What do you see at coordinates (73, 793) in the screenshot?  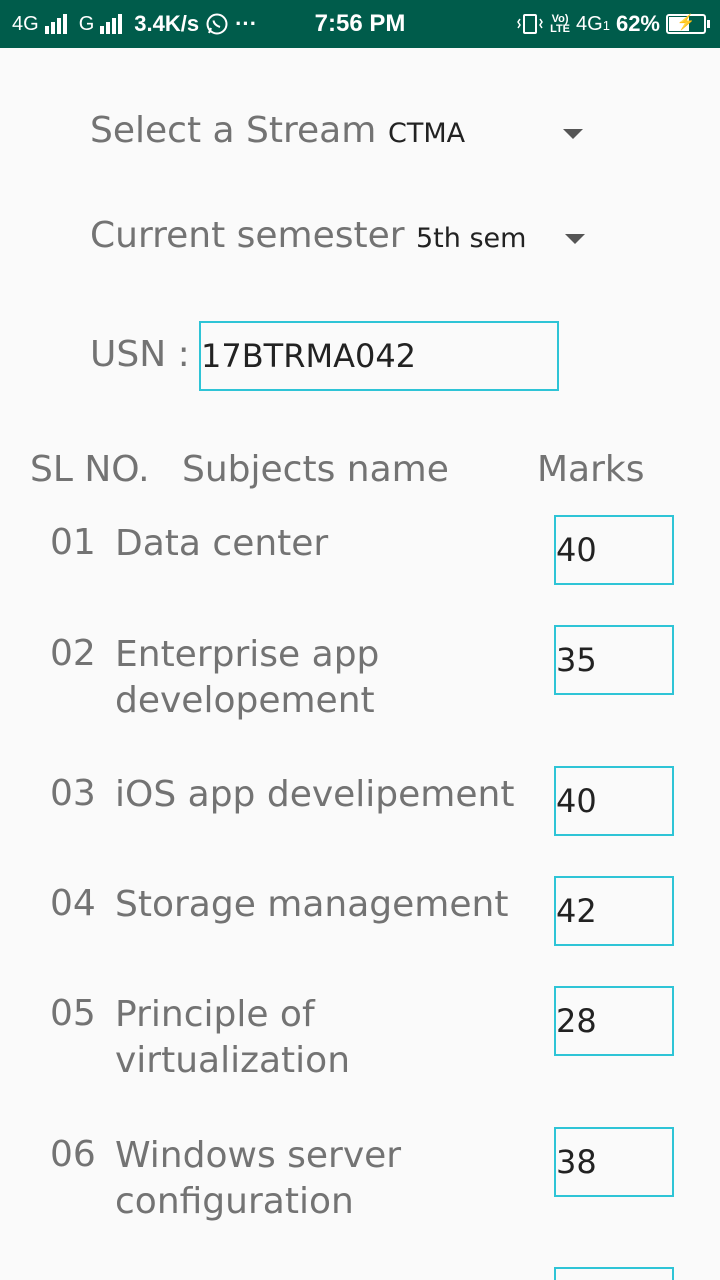 I see `row-sl-number: 03` at bounding box center [73, 793].